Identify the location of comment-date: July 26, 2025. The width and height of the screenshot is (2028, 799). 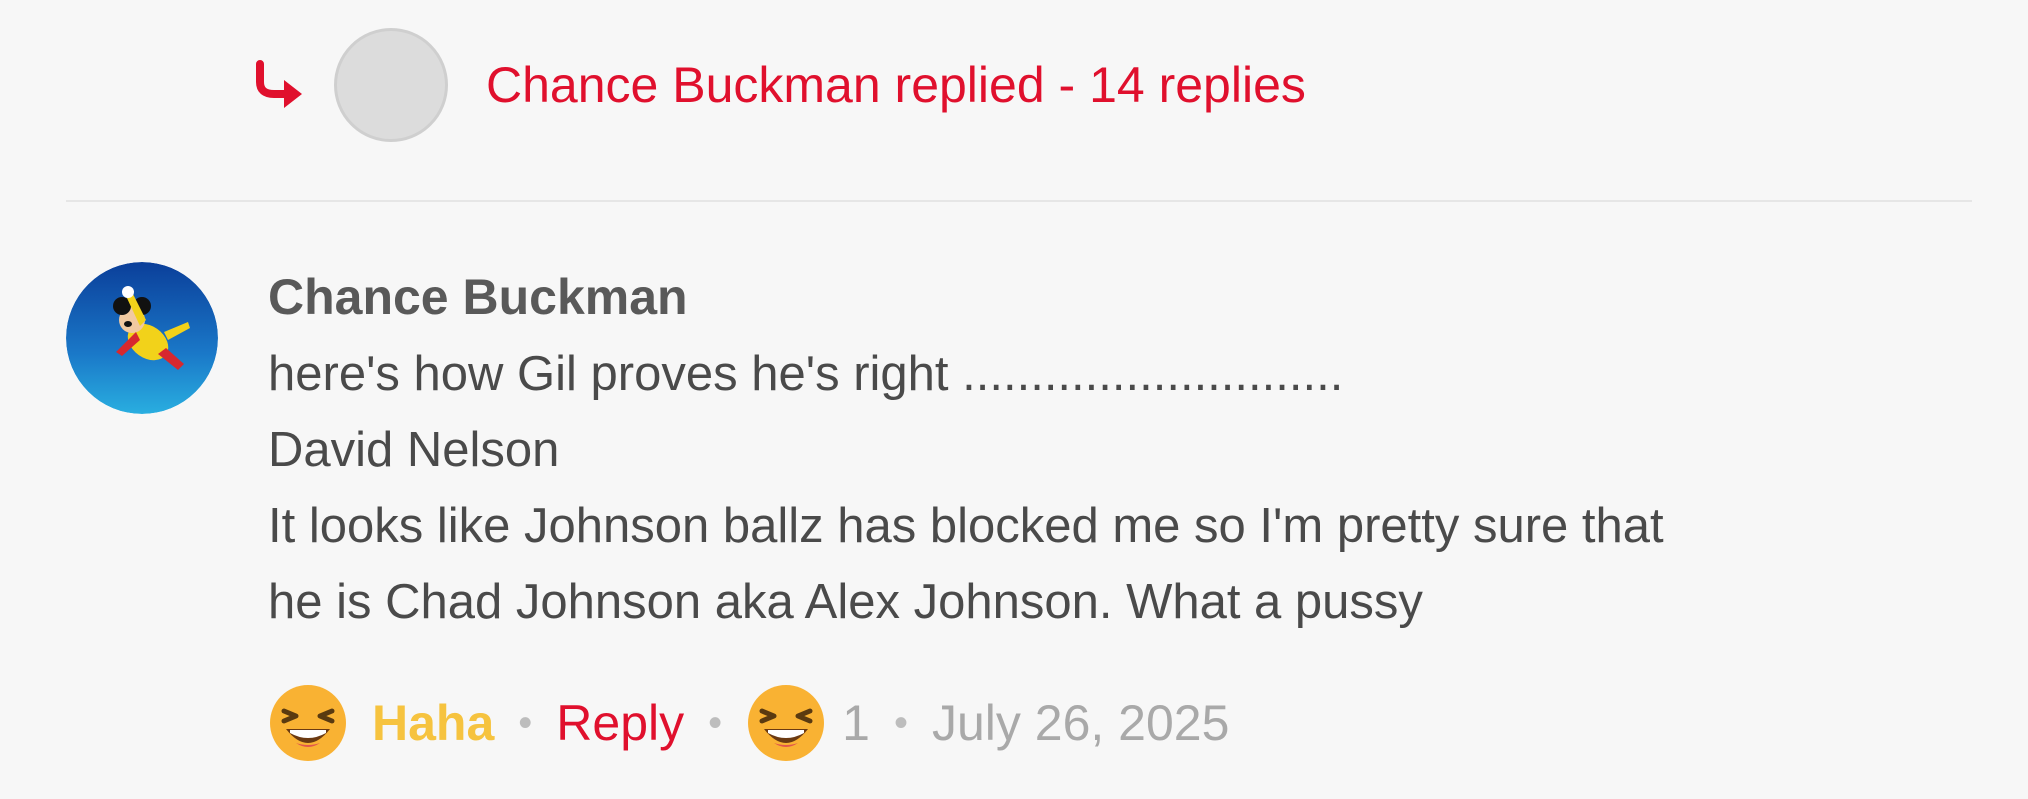
(1080, 723).